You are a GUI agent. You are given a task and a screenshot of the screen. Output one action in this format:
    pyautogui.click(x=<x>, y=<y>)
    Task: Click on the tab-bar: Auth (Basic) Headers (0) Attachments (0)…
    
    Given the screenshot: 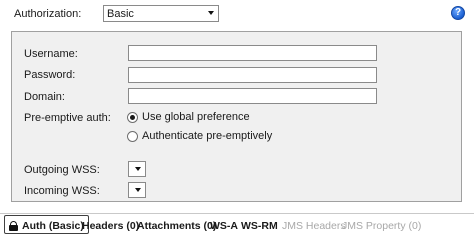 What is the action you would take?
    pyautogui.click(x=237, y=226)
    